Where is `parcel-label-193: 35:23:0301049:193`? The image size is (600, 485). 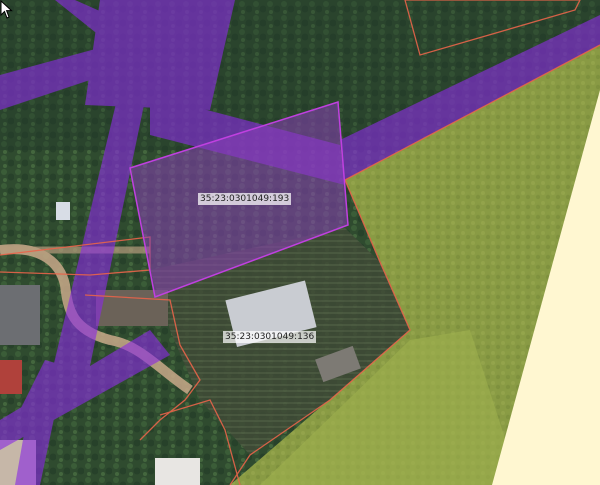 parcel-label-193: 35:23:0301049:193 is located at coordinates (245, 199).